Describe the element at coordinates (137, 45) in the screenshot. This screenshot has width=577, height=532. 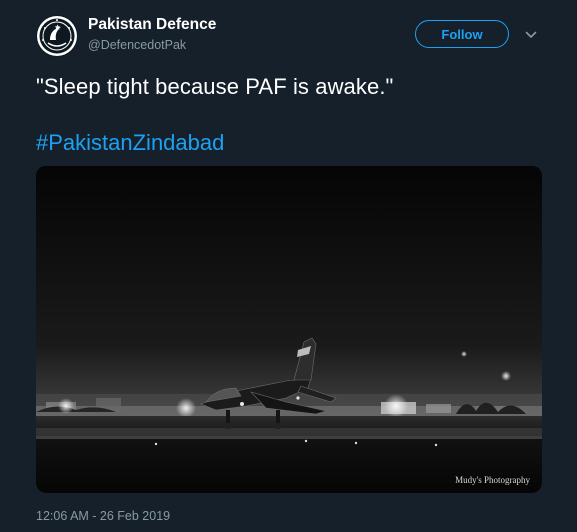
I see `author-handle: @DefencedotPak` at that location.